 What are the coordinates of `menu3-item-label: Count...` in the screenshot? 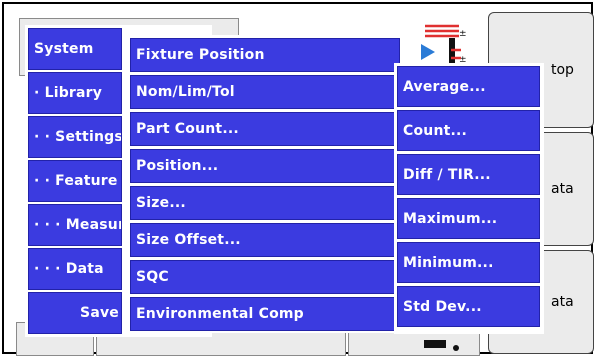 It's located at (435, 130).